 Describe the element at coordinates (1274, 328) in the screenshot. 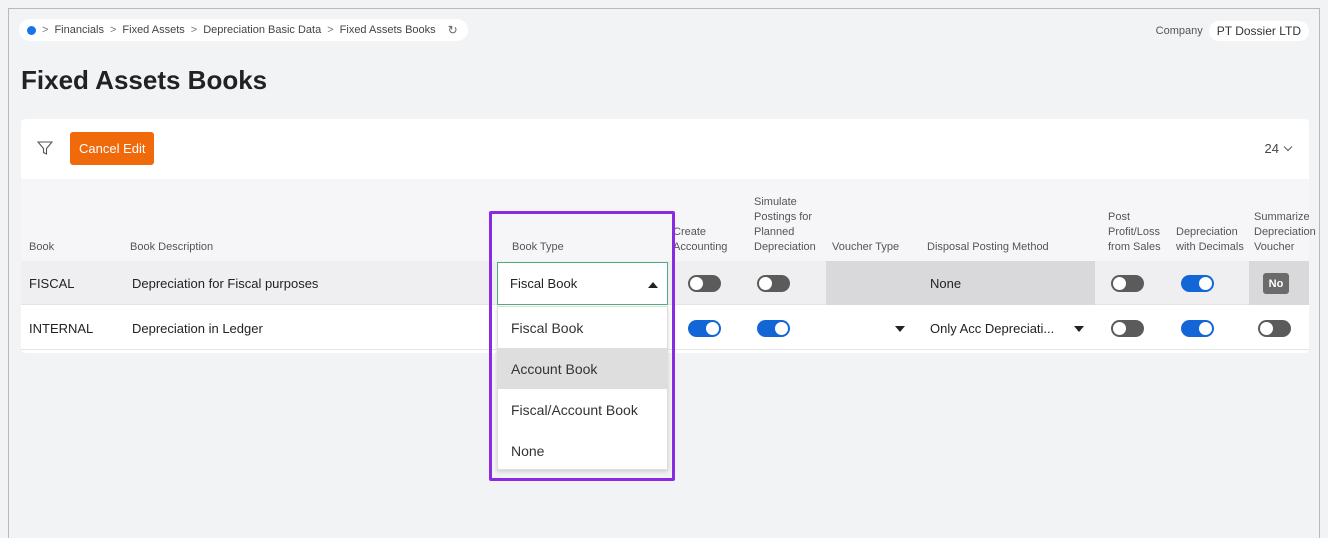

I see `toggle-summarize-voucher` at that location.